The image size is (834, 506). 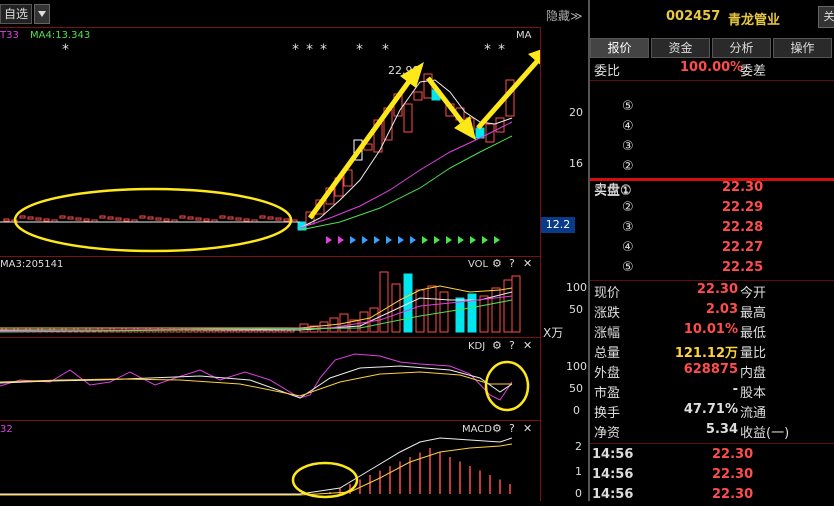 I want to click on stock-code: 002457, so click(x=693, y=16).